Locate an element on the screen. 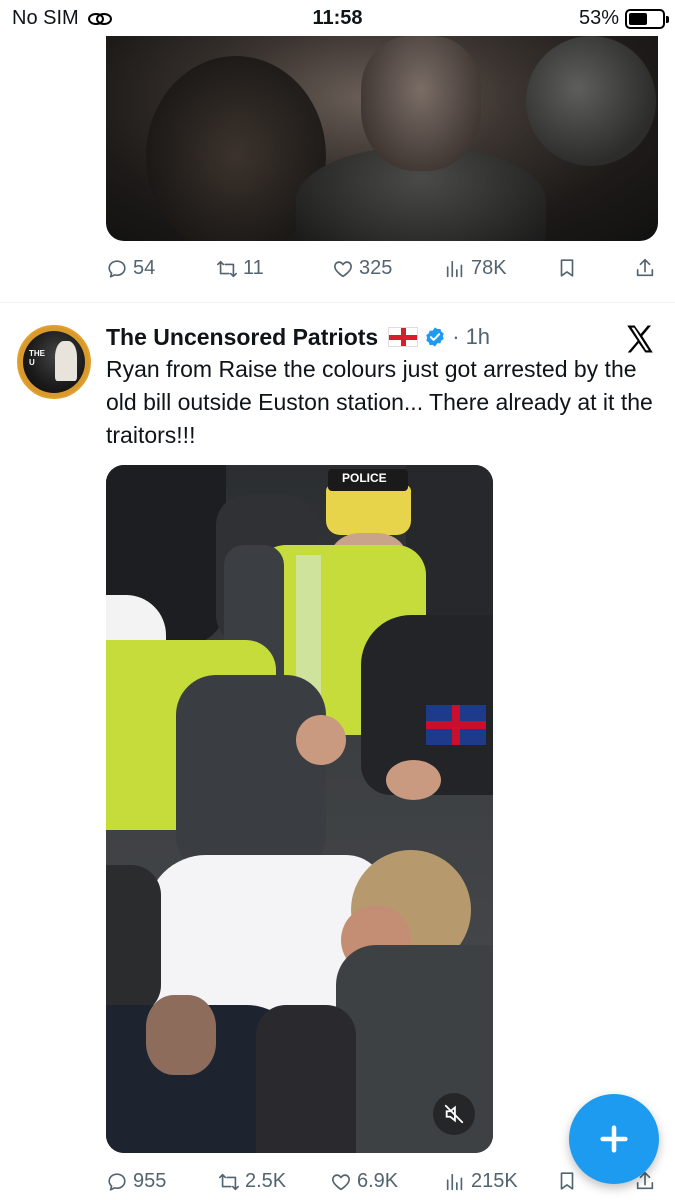  tweet2-like-button: 6.9K is located at coordinates (364, 1181).